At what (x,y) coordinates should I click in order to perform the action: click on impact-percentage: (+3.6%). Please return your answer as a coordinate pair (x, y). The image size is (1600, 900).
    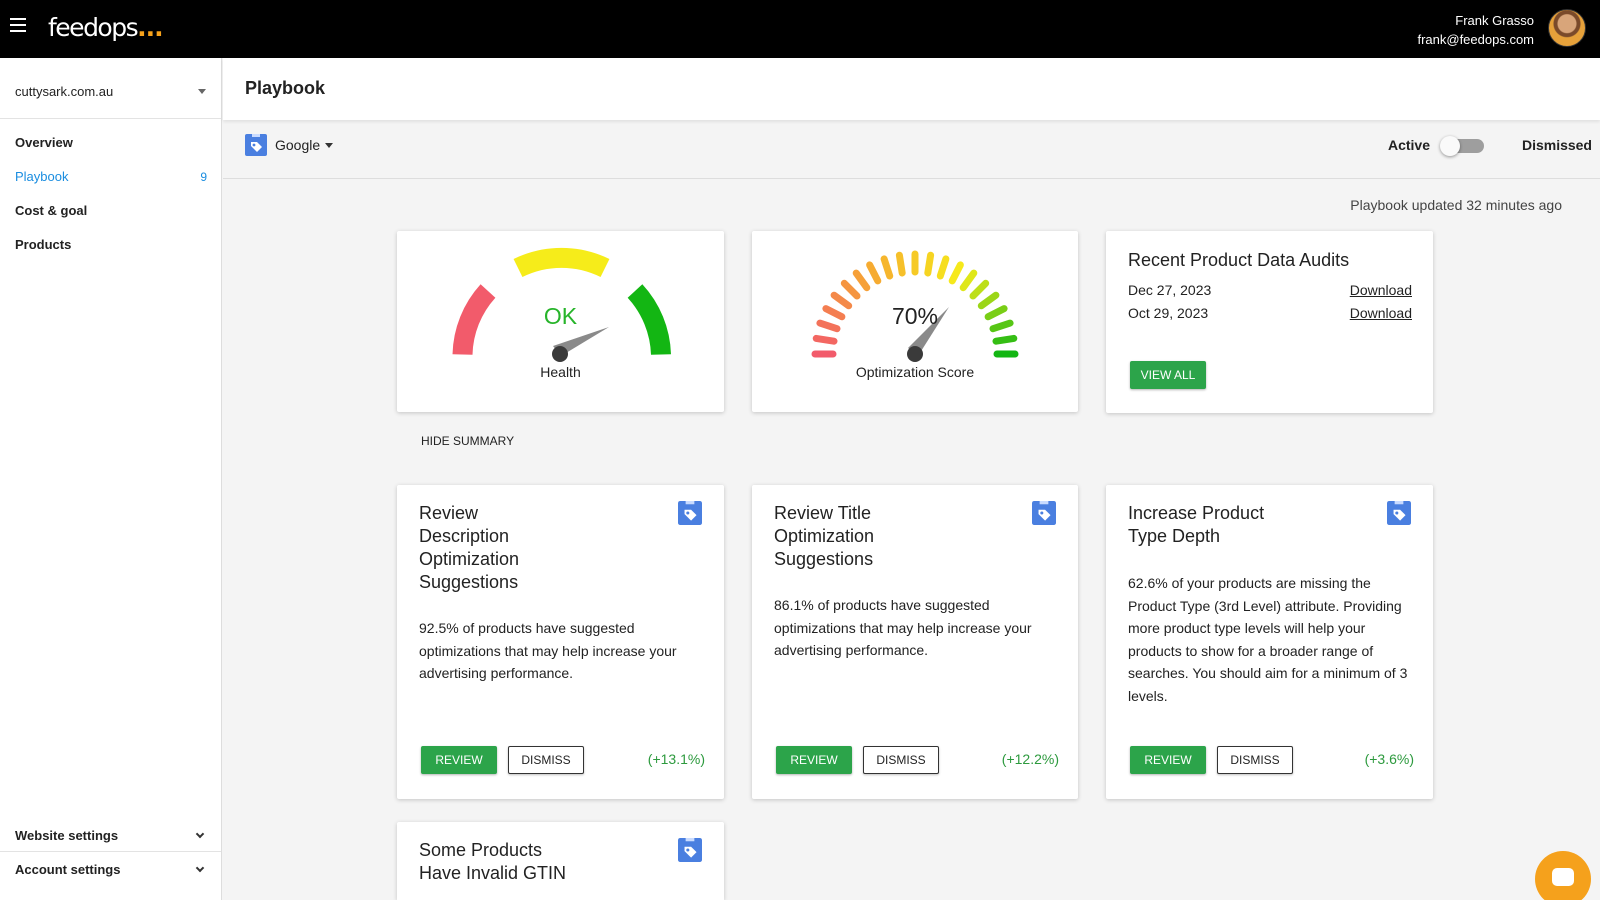
    Looking at the image, I should click on (1389, 759).